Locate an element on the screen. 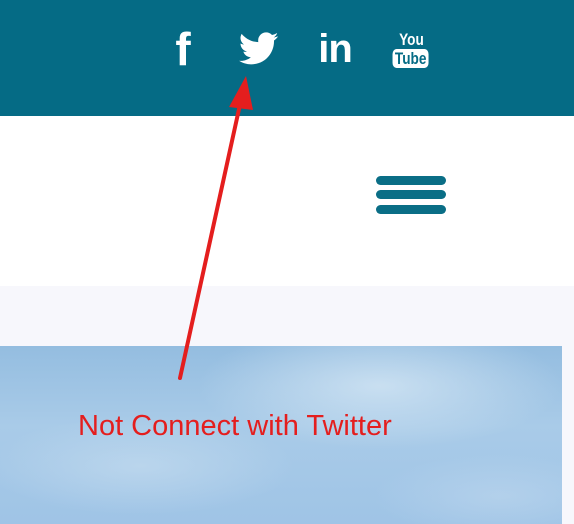 Image resolution: width=574 pixels, height=524 pixels. twitter-icon is located at coordinates (259, 48).